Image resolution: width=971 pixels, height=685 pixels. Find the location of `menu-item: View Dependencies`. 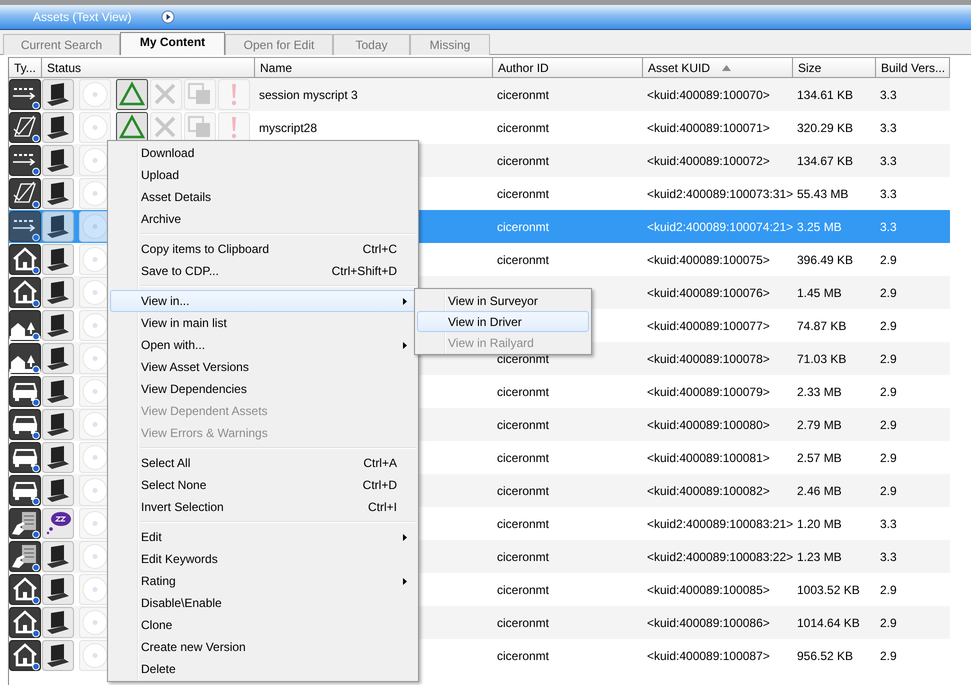

menu-item: View Dependencies is located at coordinates (263, 389).